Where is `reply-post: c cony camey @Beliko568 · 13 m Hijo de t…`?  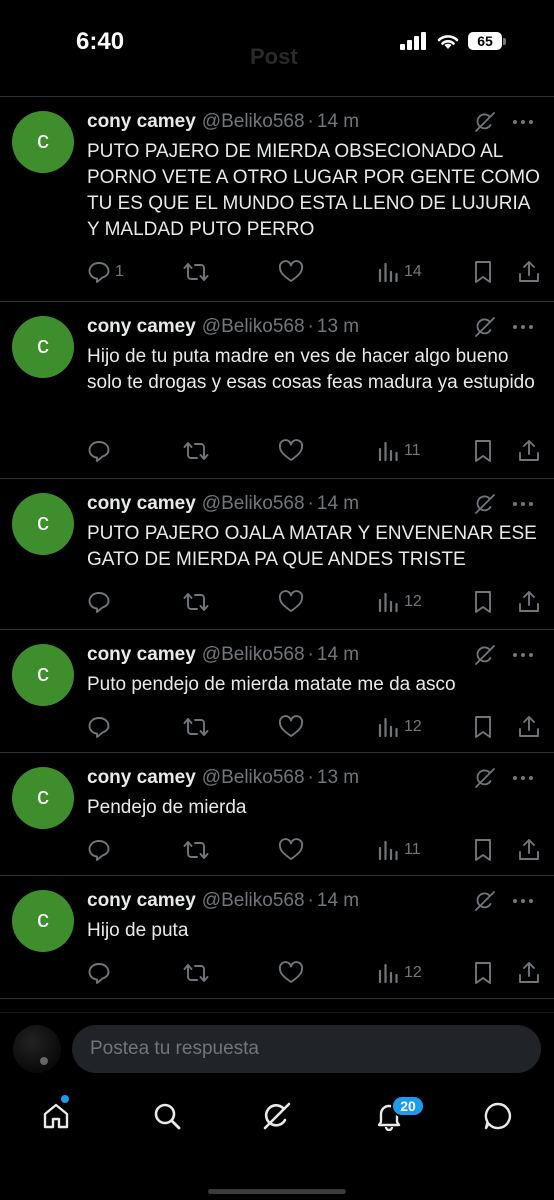 reply-post: c cony camey @Beliko568 · 13 m Hijo de t… is located at coordinates (277, 390).